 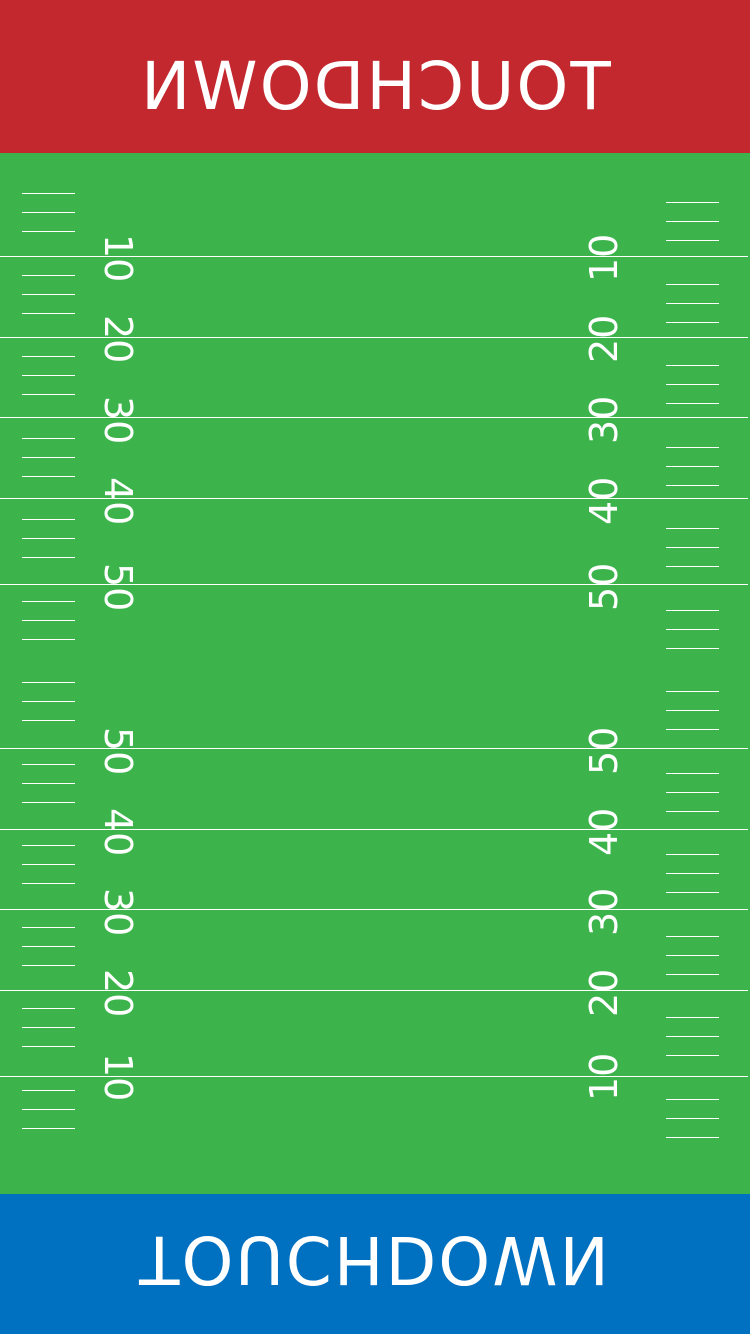 What do you see at coordinates (375, 86) in the screenshot?
I see `top-endzone-label: TOUCHDOWN` at bounding box center [375, 86].